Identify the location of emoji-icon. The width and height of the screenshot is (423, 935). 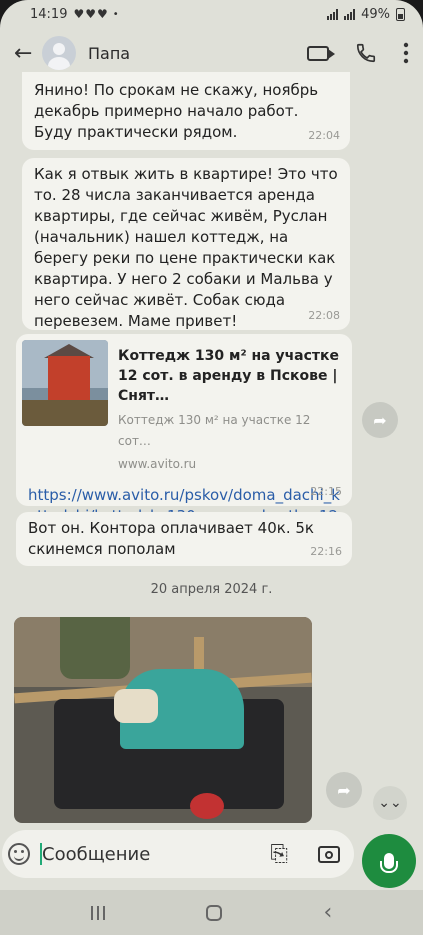
(19, 854).